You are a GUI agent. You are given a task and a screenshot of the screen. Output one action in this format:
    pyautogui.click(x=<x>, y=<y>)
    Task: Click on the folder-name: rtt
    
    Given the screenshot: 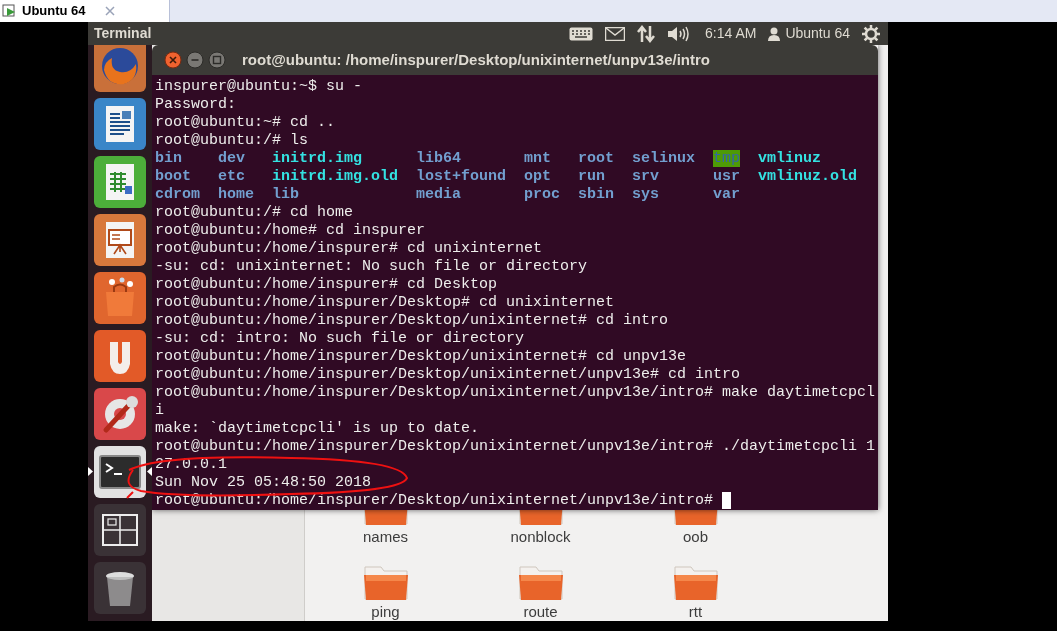 What is the action you would take?
    pyautogui.click(x=695, y=612)
    